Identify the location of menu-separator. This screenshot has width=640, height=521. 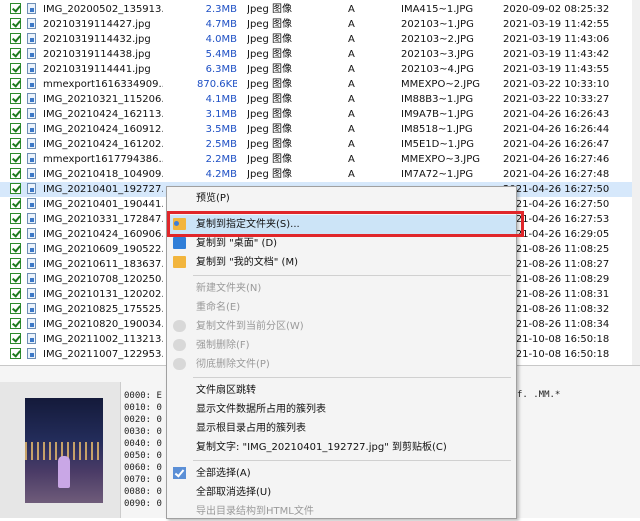
(352, 460).